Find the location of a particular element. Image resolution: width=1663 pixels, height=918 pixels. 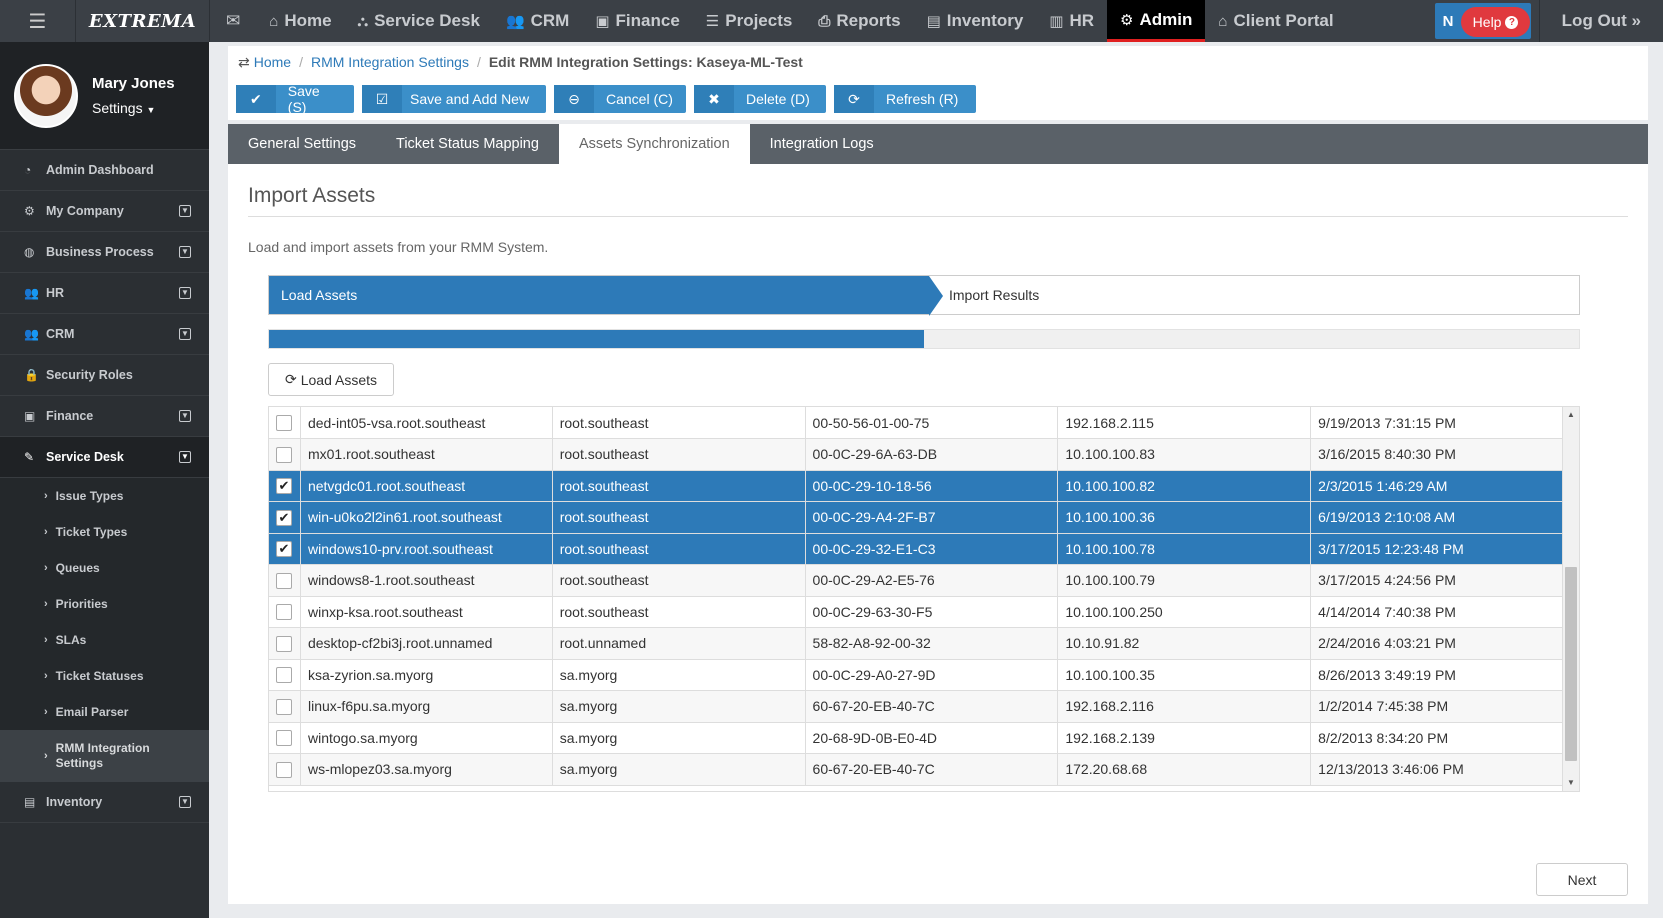

delete-button: ✖ Delete (D) is located at coordinates (760, 99).